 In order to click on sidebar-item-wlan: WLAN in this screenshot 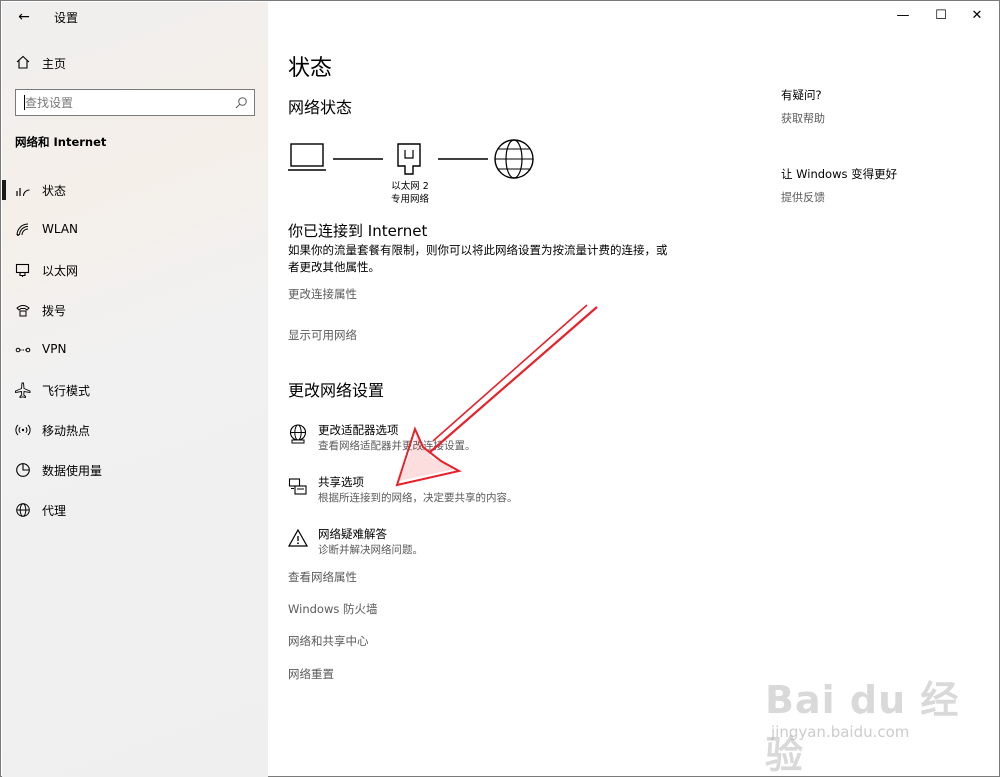, I will do `click(135, 230)`.